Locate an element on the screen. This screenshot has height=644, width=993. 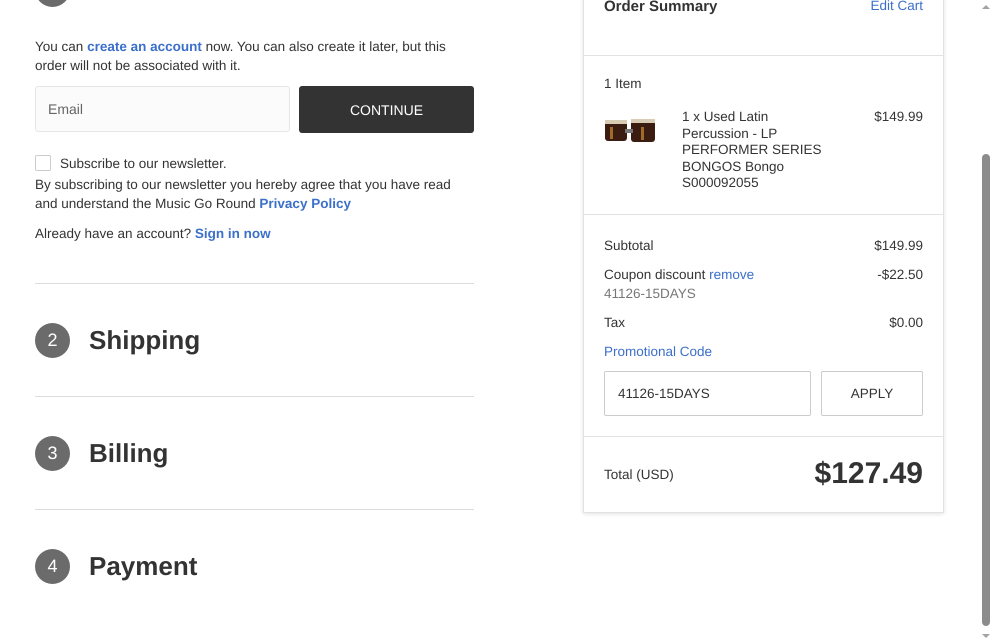
coupon-label: Coupon discount is located at coordinates (655, 274).